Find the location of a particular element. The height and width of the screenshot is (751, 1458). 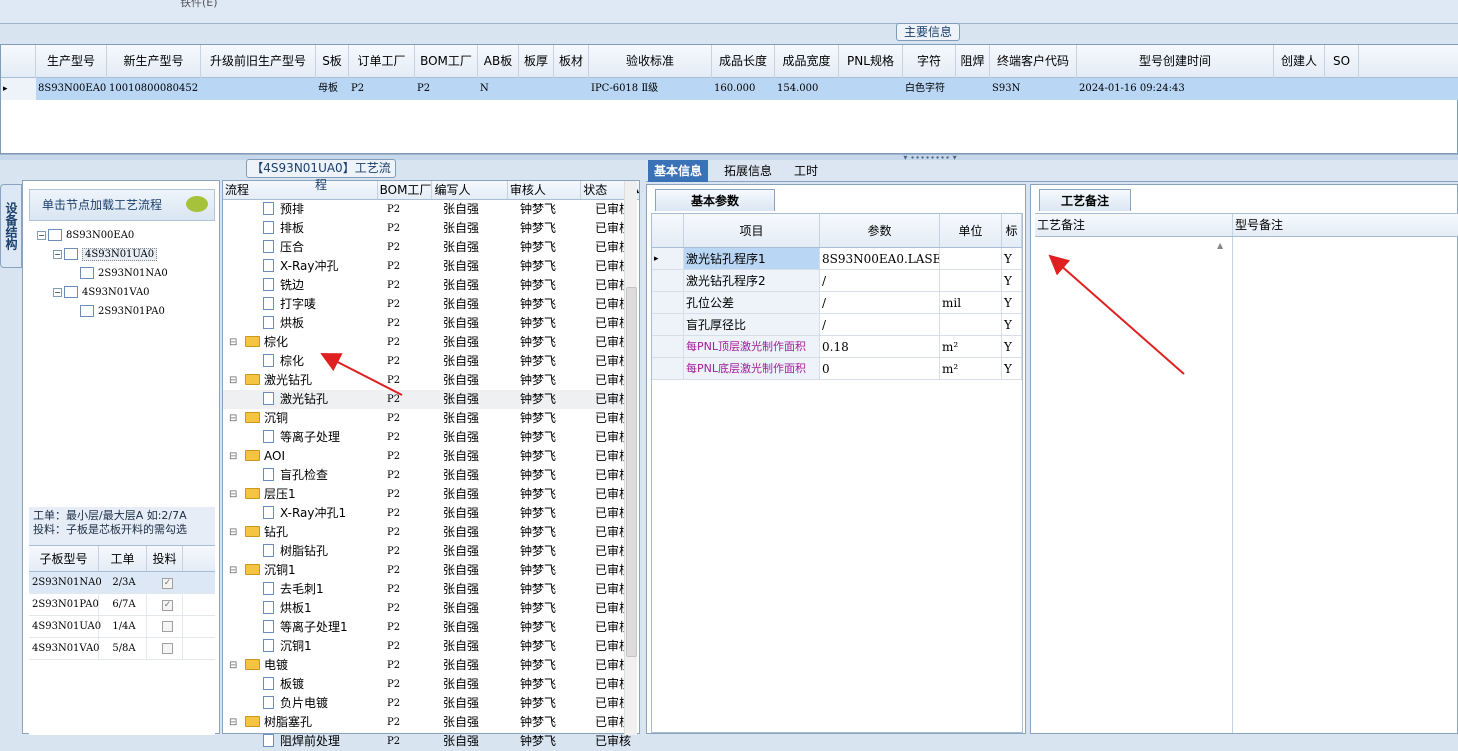

scroll-up-icon: ▲ is located at coordinates (1223, 246).